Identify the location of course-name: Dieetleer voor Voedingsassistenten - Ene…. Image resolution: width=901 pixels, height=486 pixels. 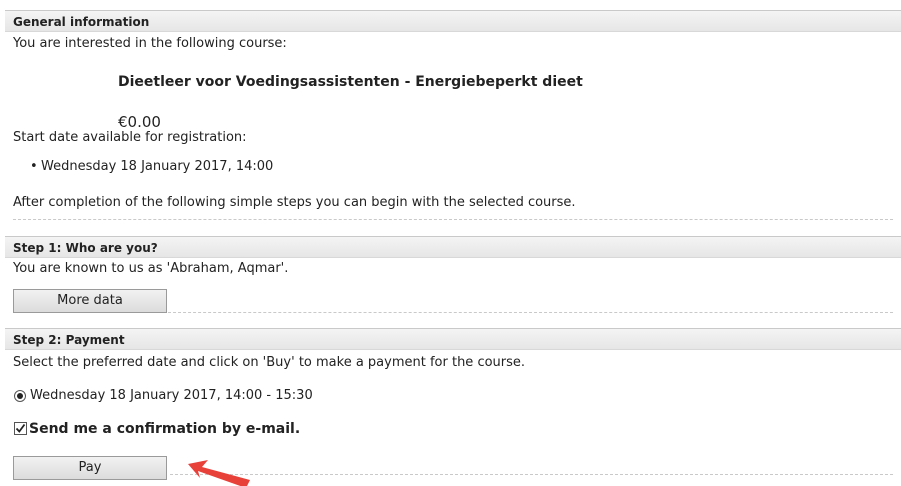
(350, 82).